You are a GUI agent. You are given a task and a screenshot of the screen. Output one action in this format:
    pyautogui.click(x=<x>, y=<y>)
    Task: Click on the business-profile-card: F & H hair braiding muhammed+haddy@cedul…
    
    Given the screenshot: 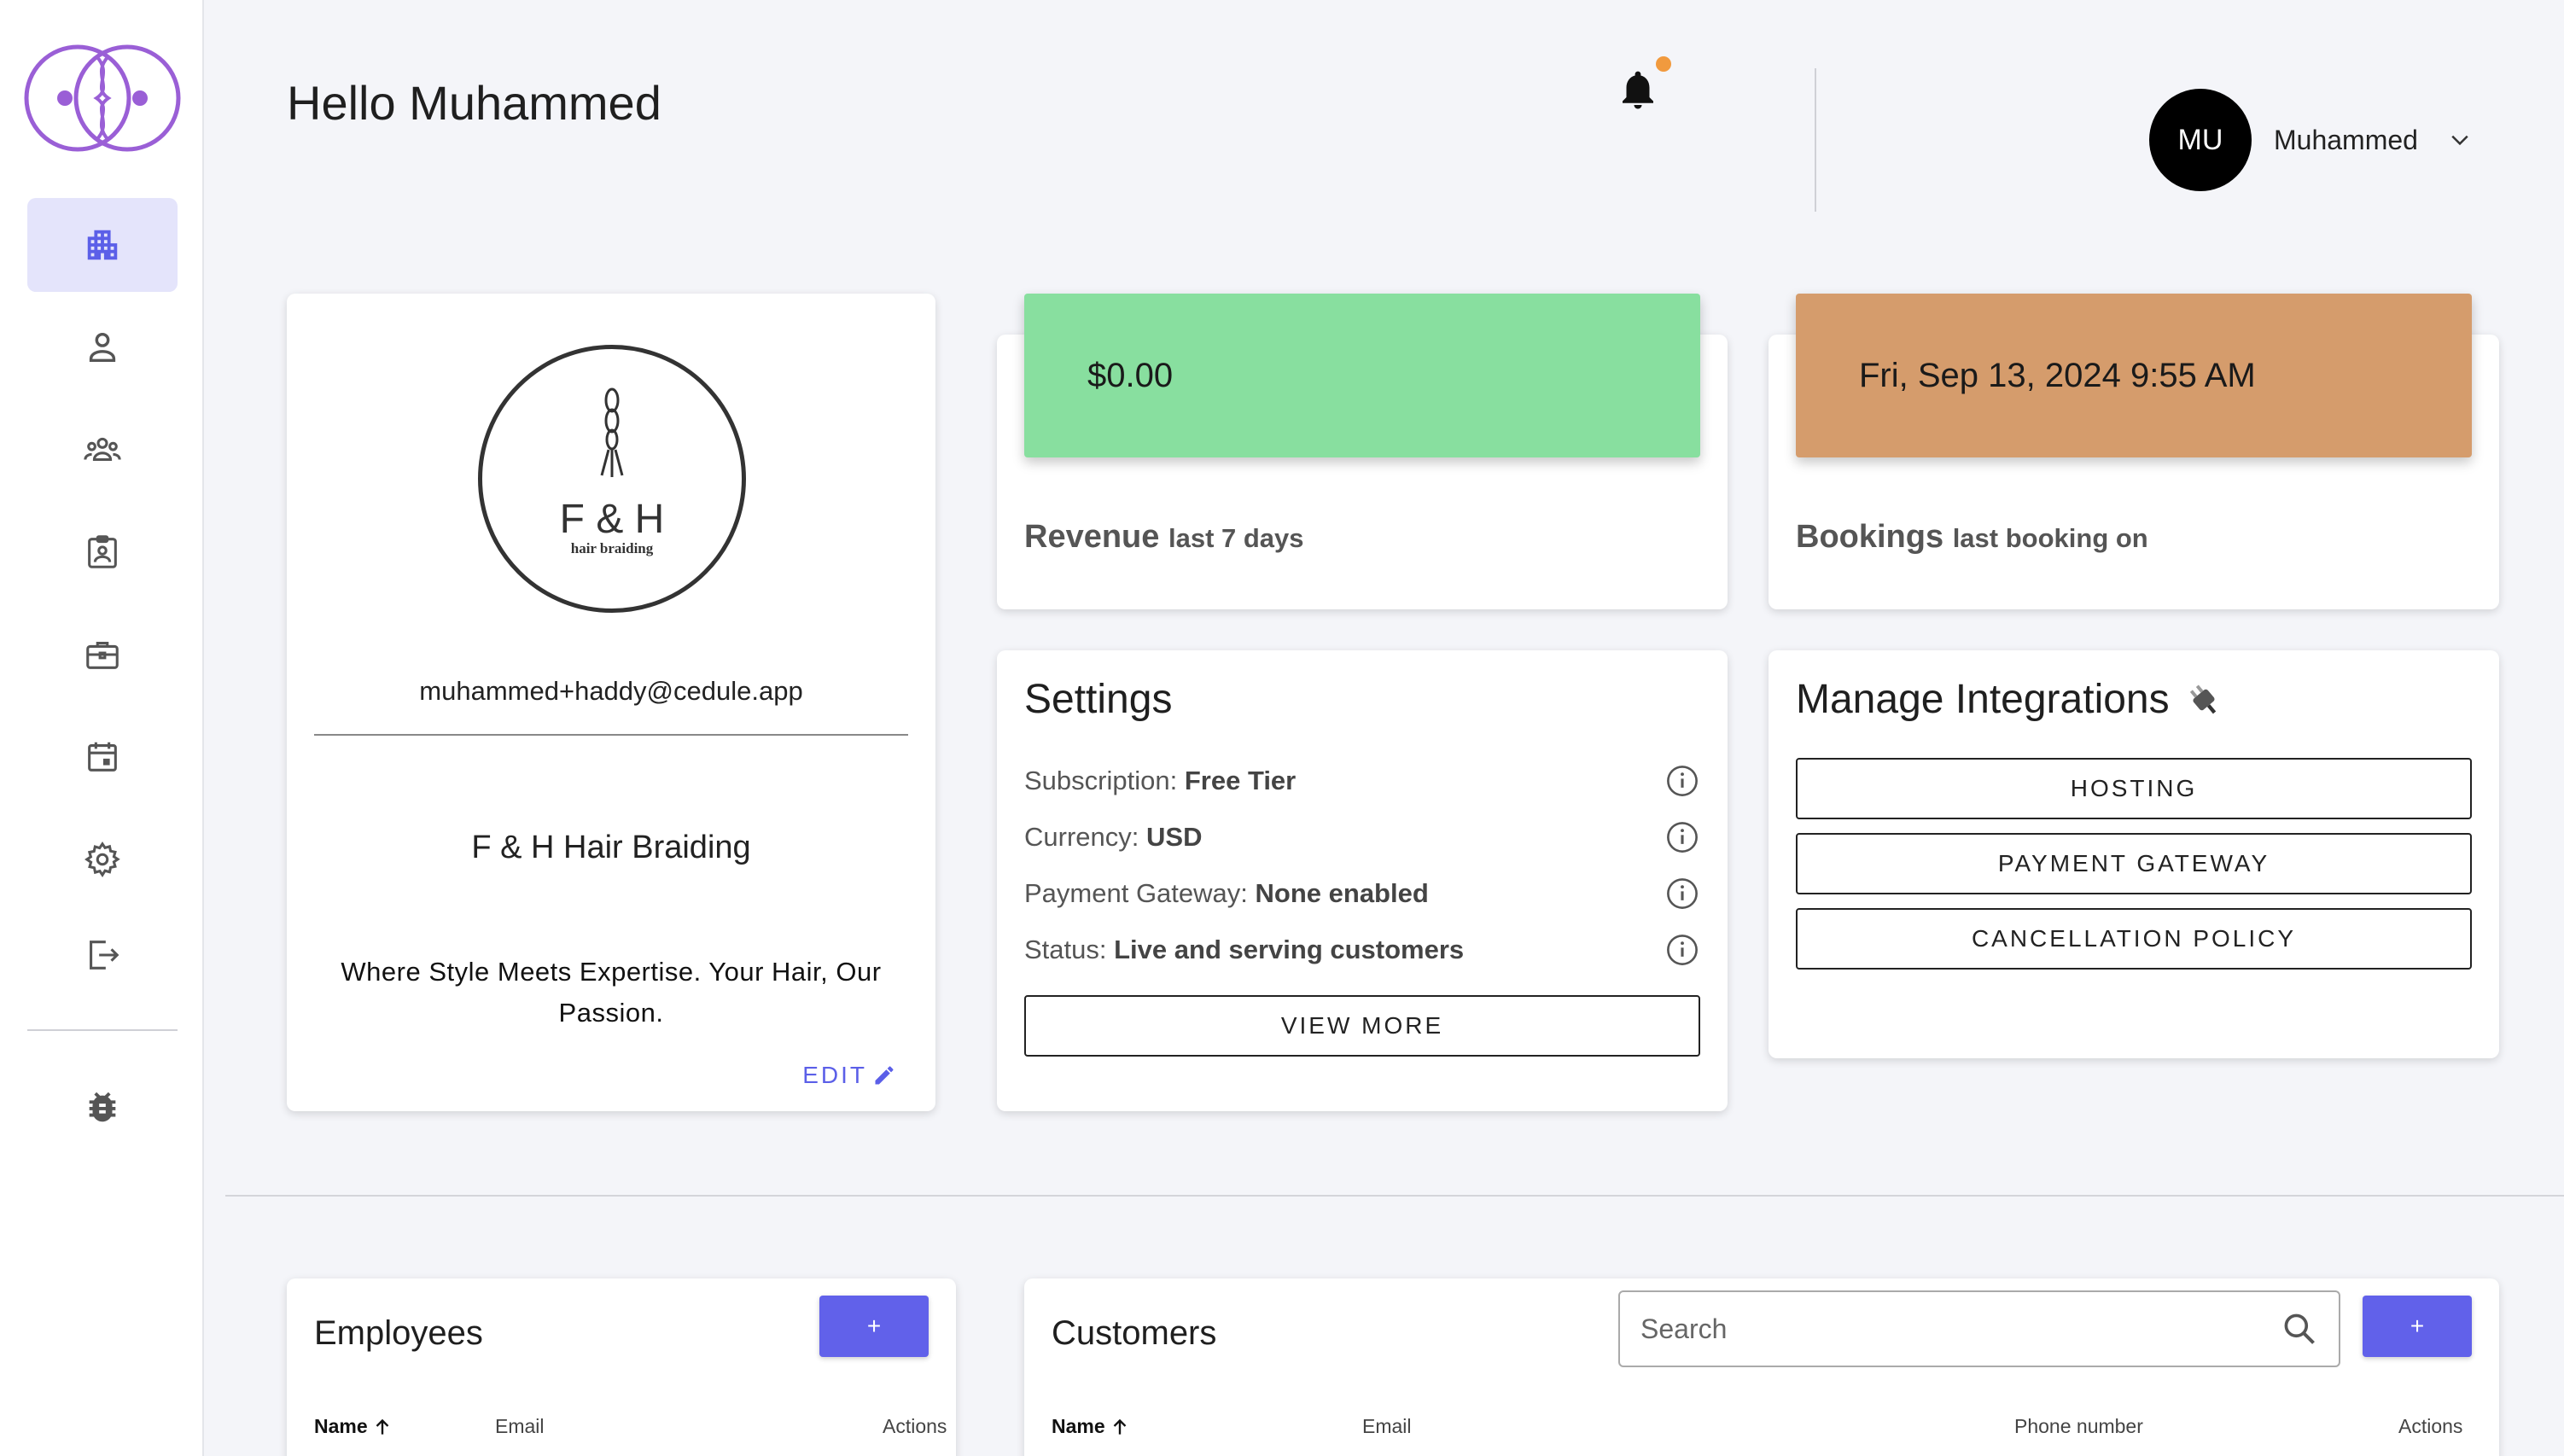 What is the action you would take?
    pyautogui.click(x=611, y=702)
    